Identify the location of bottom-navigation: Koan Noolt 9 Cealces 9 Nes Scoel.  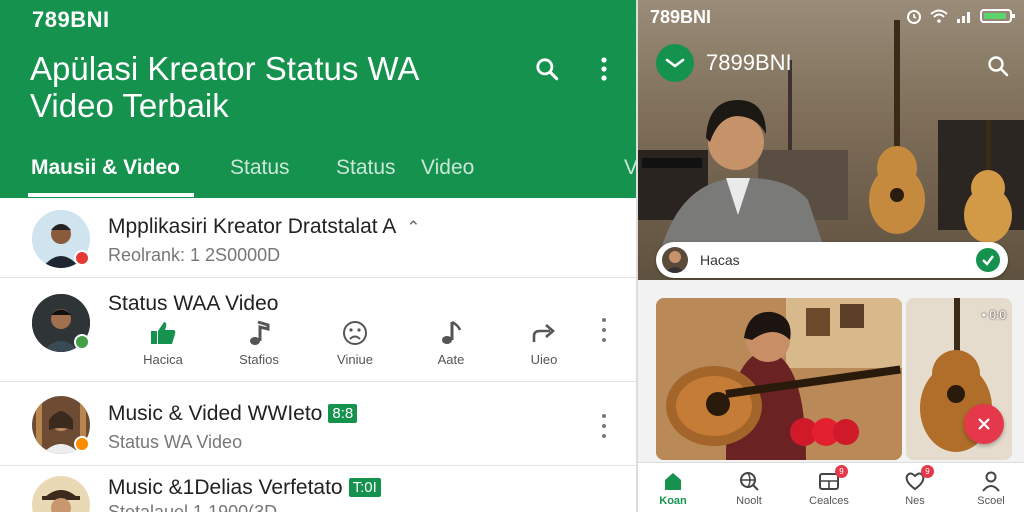
(831, 487).